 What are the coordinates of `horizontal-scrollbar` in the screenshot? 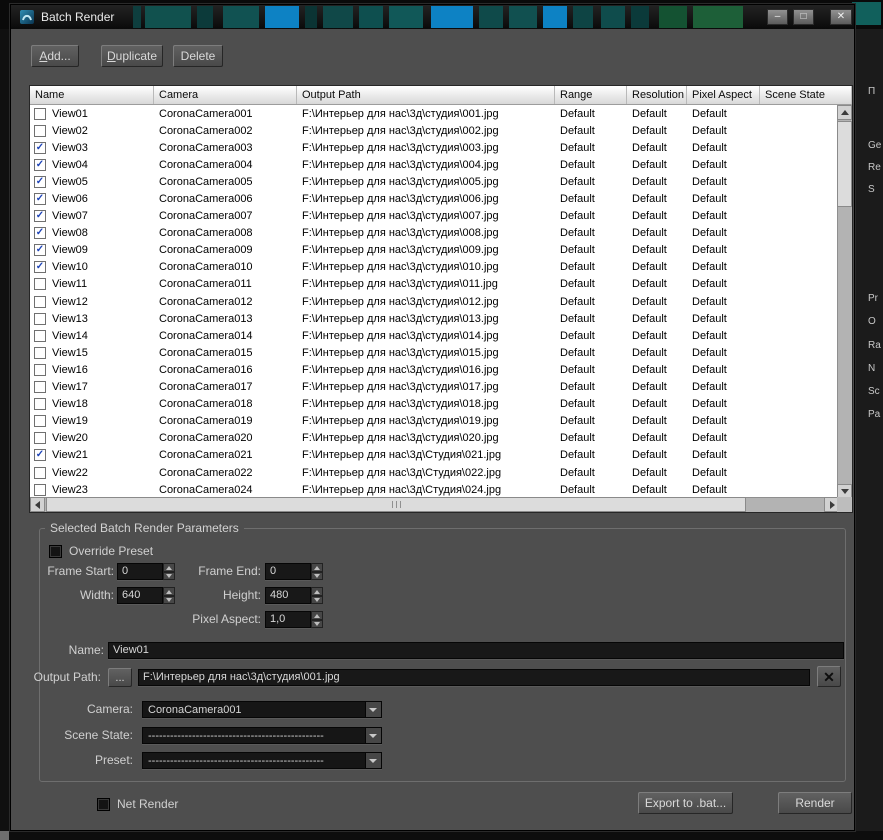 It's located at (434, 504).